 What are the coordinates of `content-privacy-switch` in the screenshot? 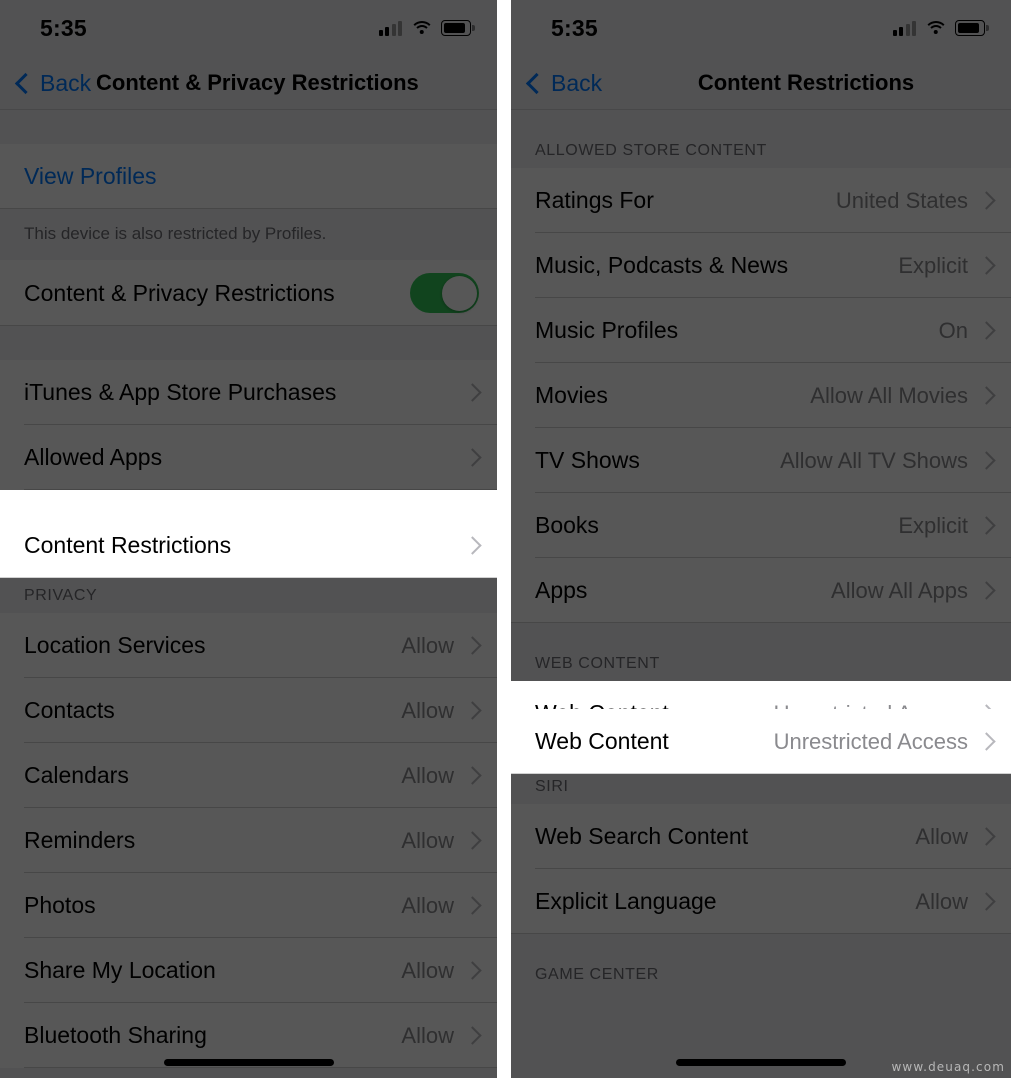 It's located at (444, 293).